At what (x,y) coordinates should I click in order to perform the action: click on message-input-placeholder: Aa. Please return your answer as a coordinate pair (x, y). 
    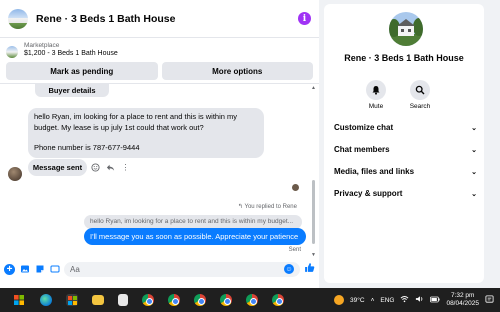
    Looking at the image, I should click on (75, 269).